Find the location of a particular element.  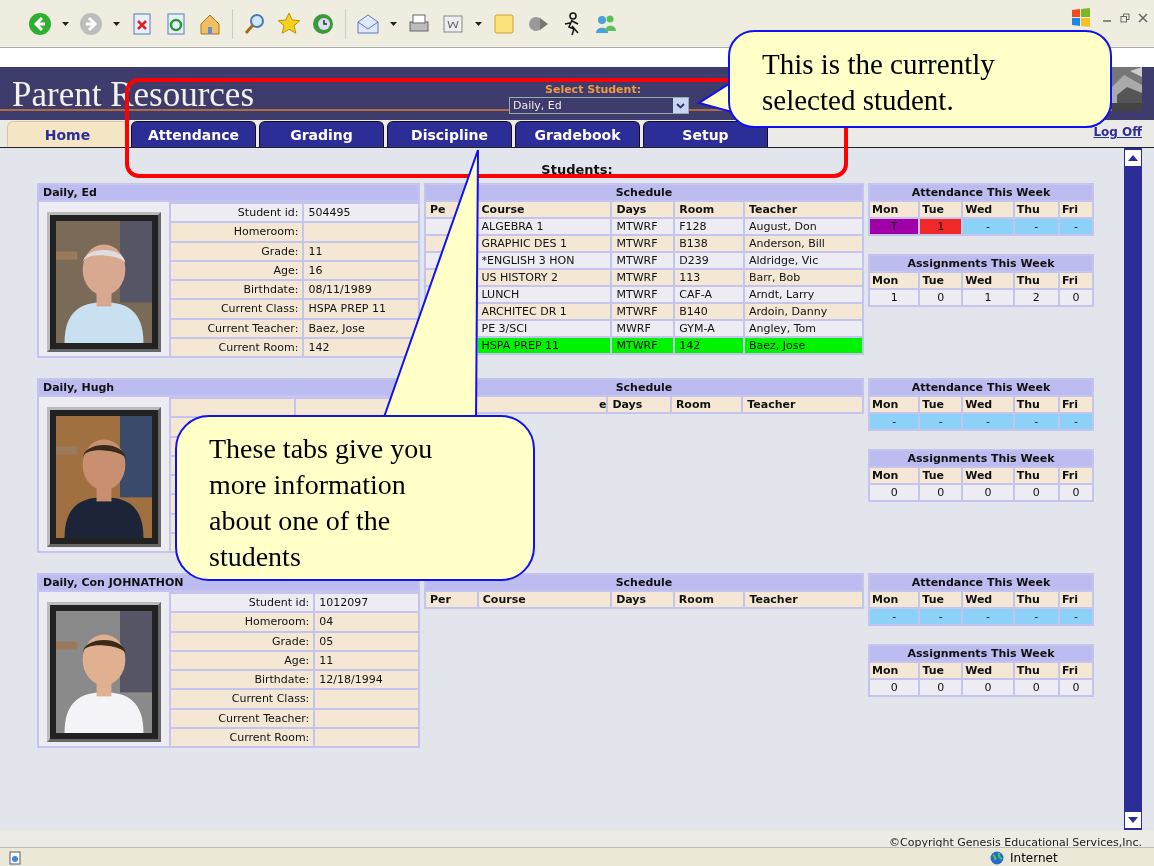

field-value: HSPA PREP 11 is located at coordinates (361, 309).